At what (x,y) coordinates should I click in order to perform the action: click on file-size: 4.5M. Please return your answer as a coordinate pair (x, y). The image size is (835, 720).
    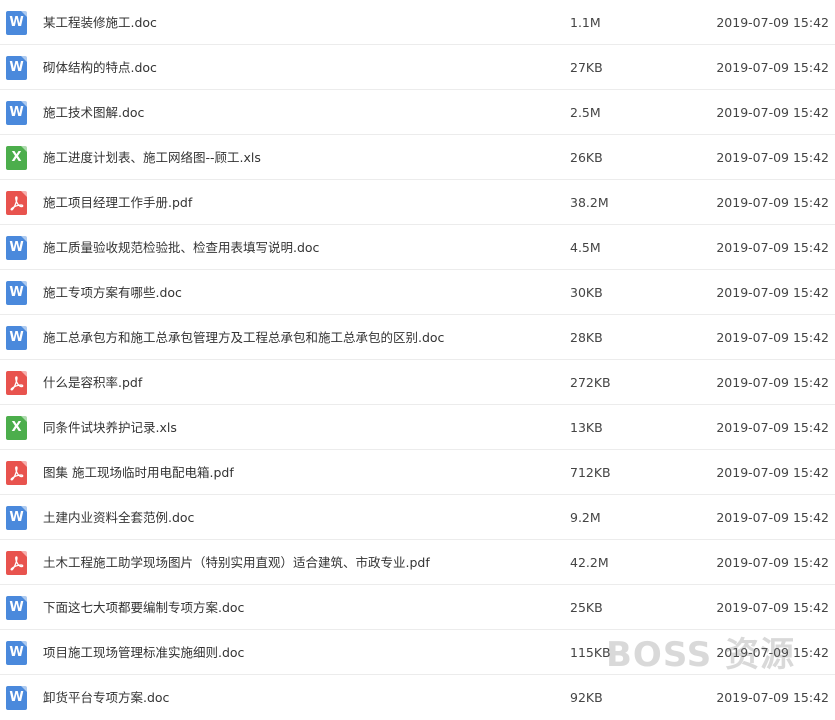
    Looking at the image, I should click on (585, 247).